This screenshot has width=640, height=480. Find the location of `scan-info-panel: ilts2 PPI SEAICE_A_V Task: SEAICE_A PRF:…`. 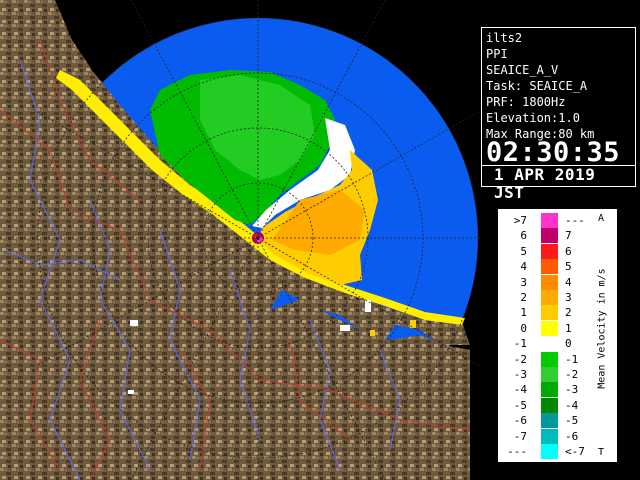

scan-info-panel: ilts2 PPI SEAICE_A_V Task: SEAICE_A PRF:… is located at coordinates (558, 114).